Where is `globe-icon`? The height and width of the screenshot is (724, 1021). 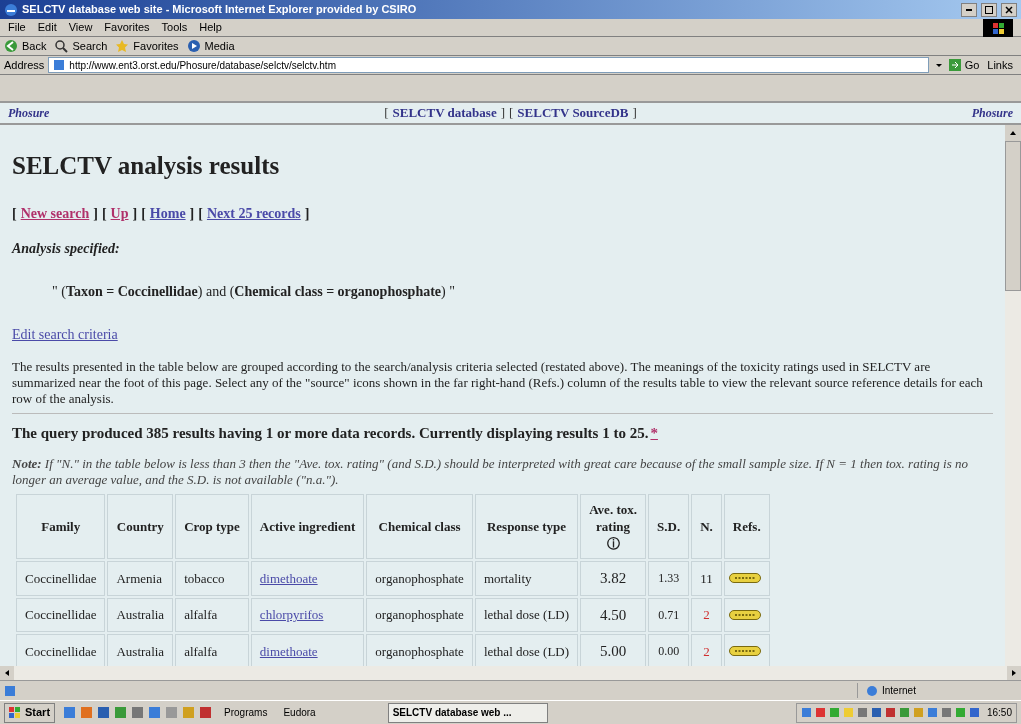 globe-icon is located at coordinates (872, 690).